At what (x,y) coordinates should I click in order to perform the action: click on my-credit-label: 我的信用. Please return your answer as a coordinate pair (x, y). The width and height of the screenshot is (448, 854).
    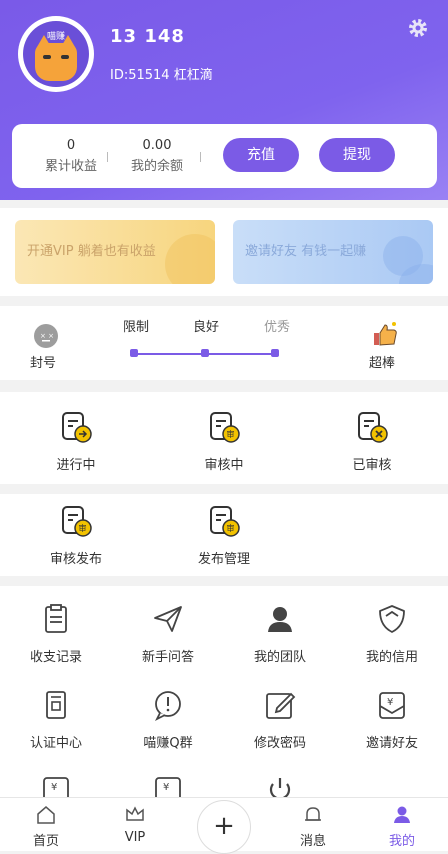
    Looking at the image, I should click on (391, 657).